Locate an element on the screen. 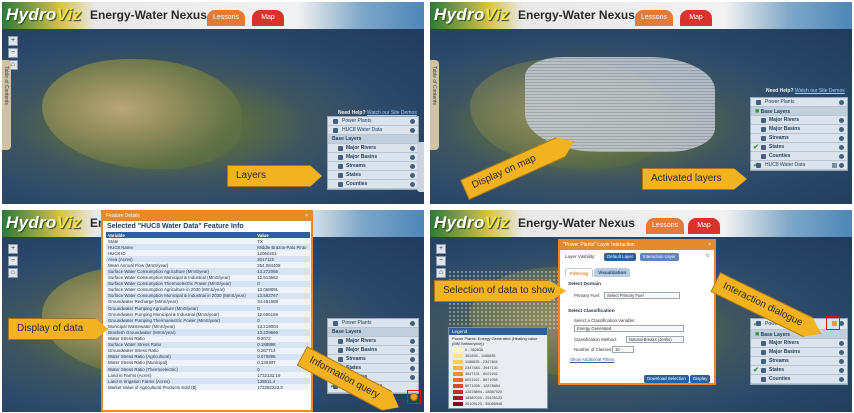 The image size is (854, 413). table-cell-value: Middle Brazos-Palo Pinto is located at coordinates (282, 247).